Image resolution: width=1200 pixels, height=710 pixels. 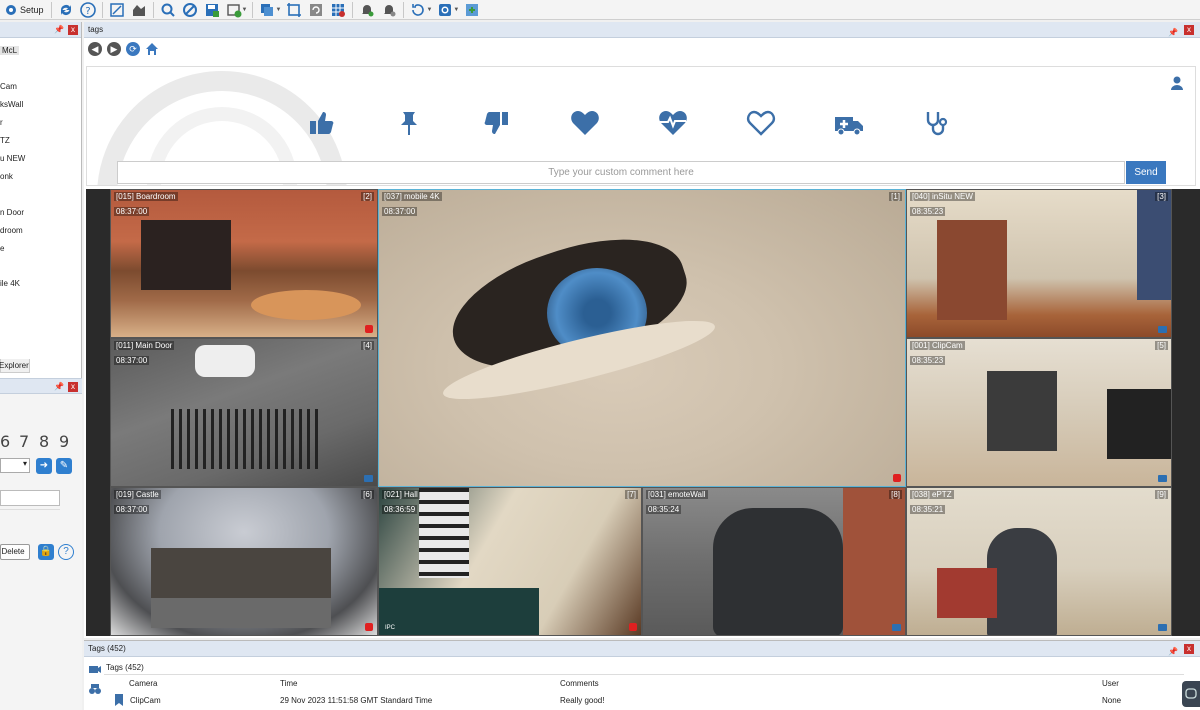 What do you see at coordinates (46, 552) in the screenshot?
I see `lock-button: 🔒` at bounding box center [46, 552].